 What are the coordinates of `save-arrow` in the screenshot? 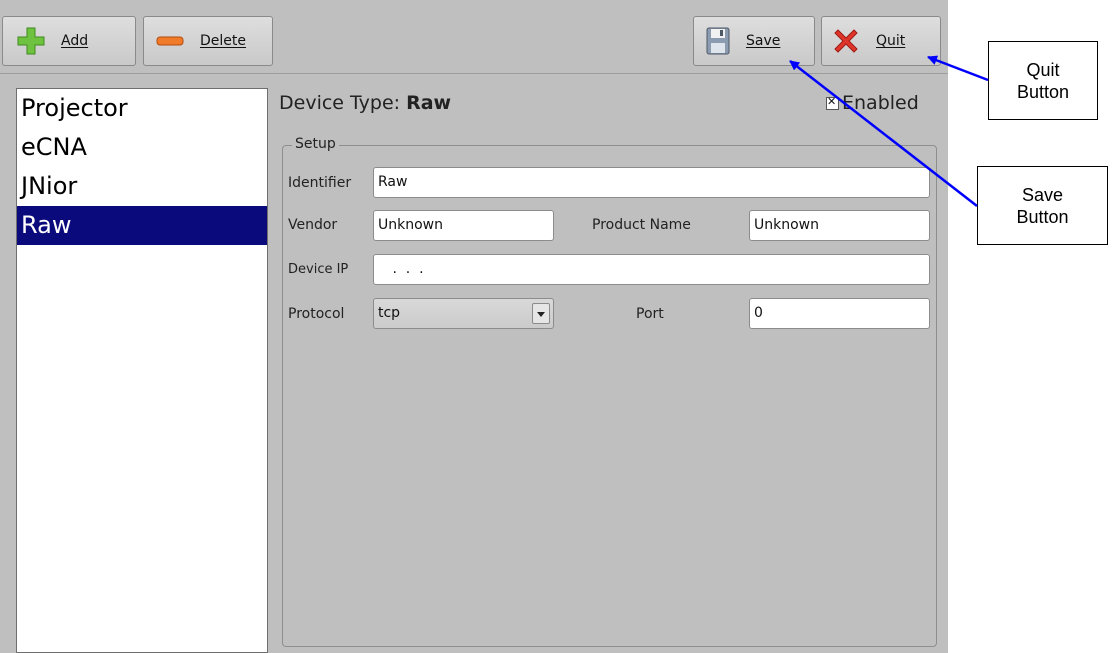 It's located at (883, 133).